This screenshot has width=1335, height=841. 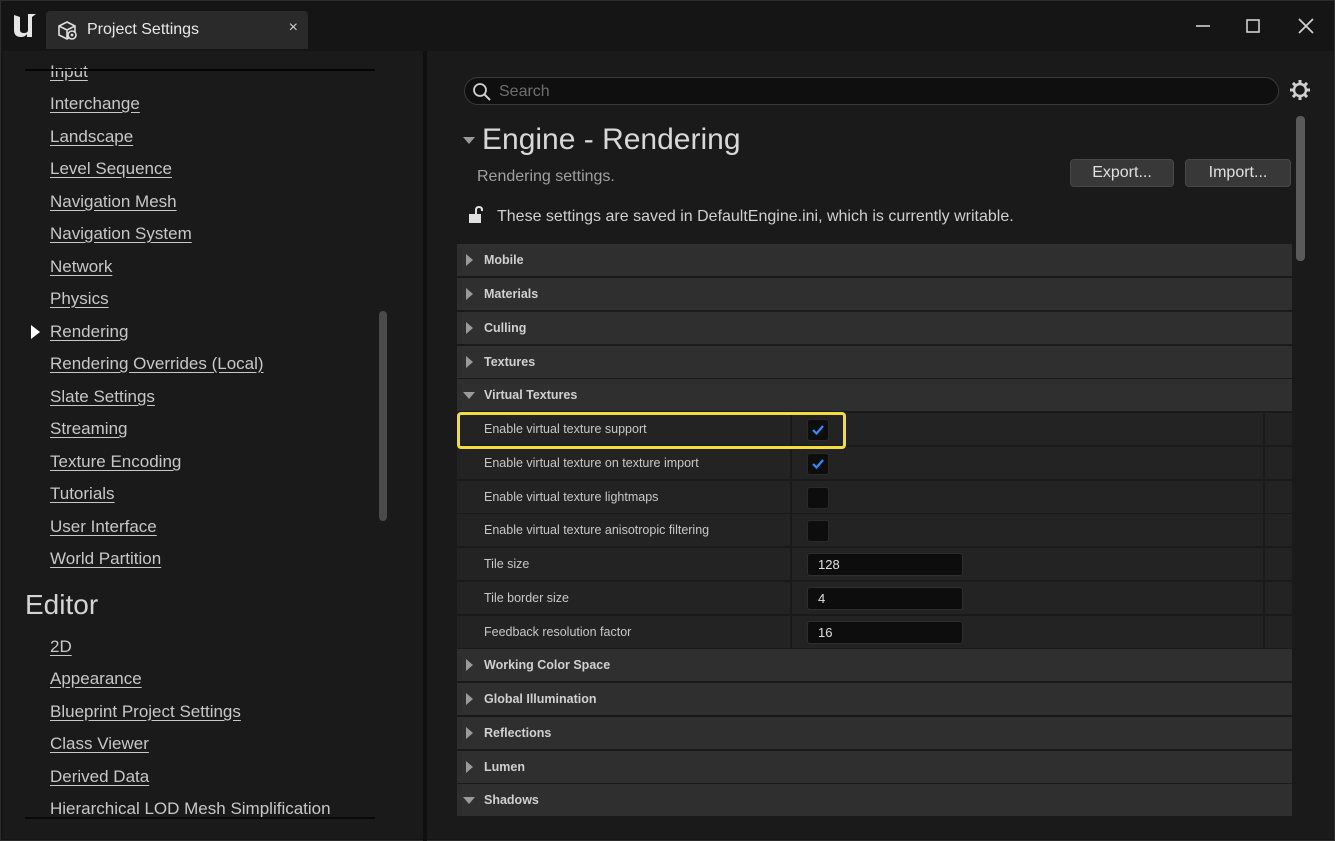 I want to click on search-input, so click(x=879, y=91).